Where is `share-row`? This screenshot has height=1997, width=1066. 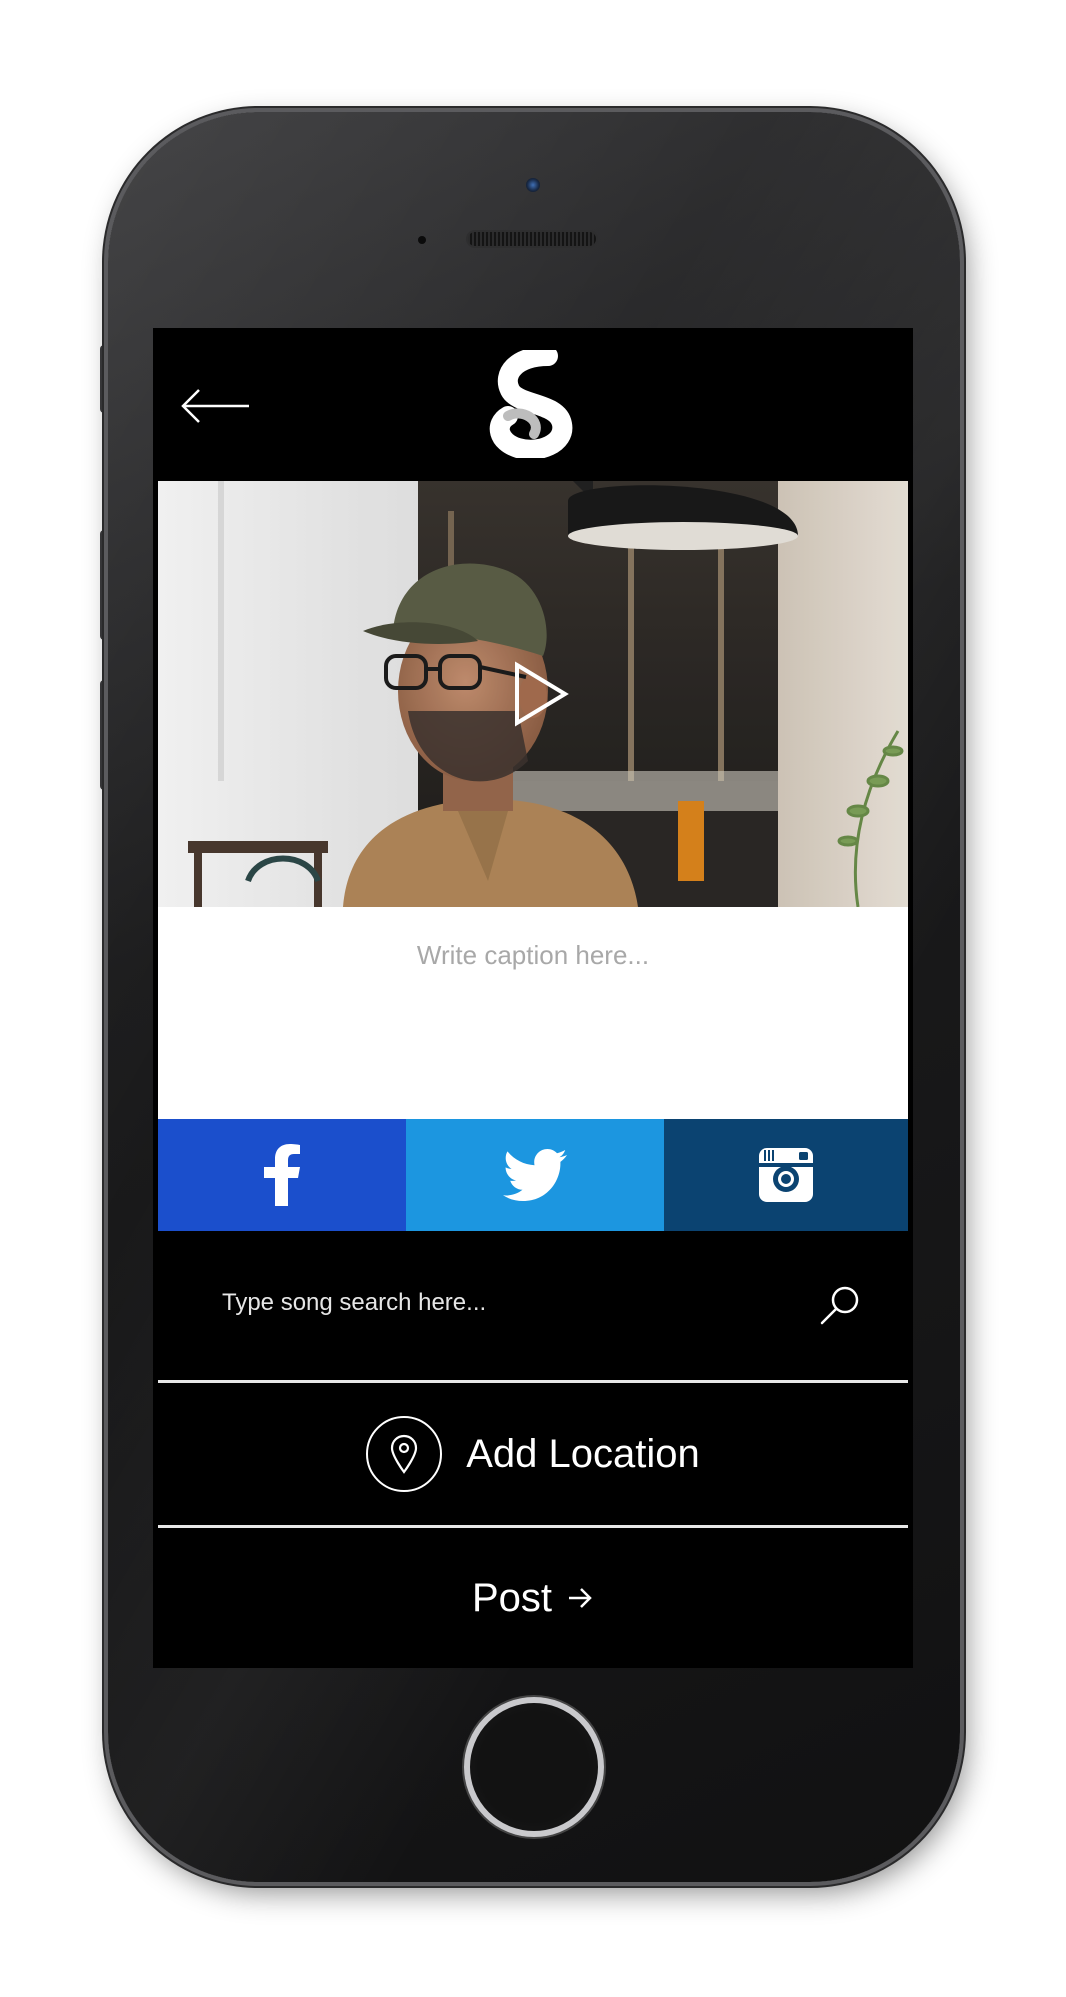
share-row is located at coordinates (533, 1175).